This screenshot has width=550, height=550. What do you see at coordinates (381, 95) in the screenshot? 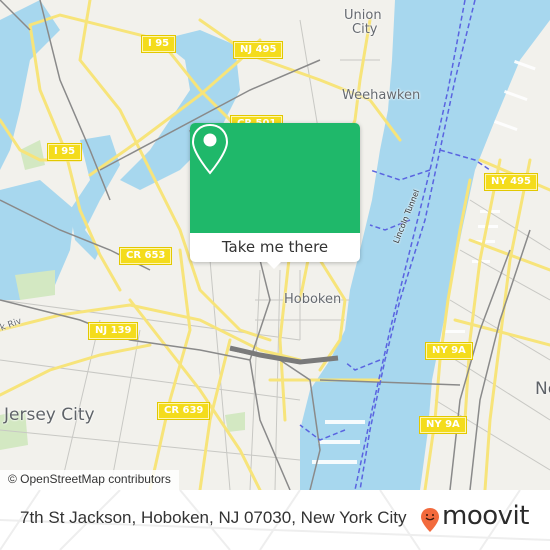
I see `place-label-weehawken: Weehawken` at bounding box center [381, 95].